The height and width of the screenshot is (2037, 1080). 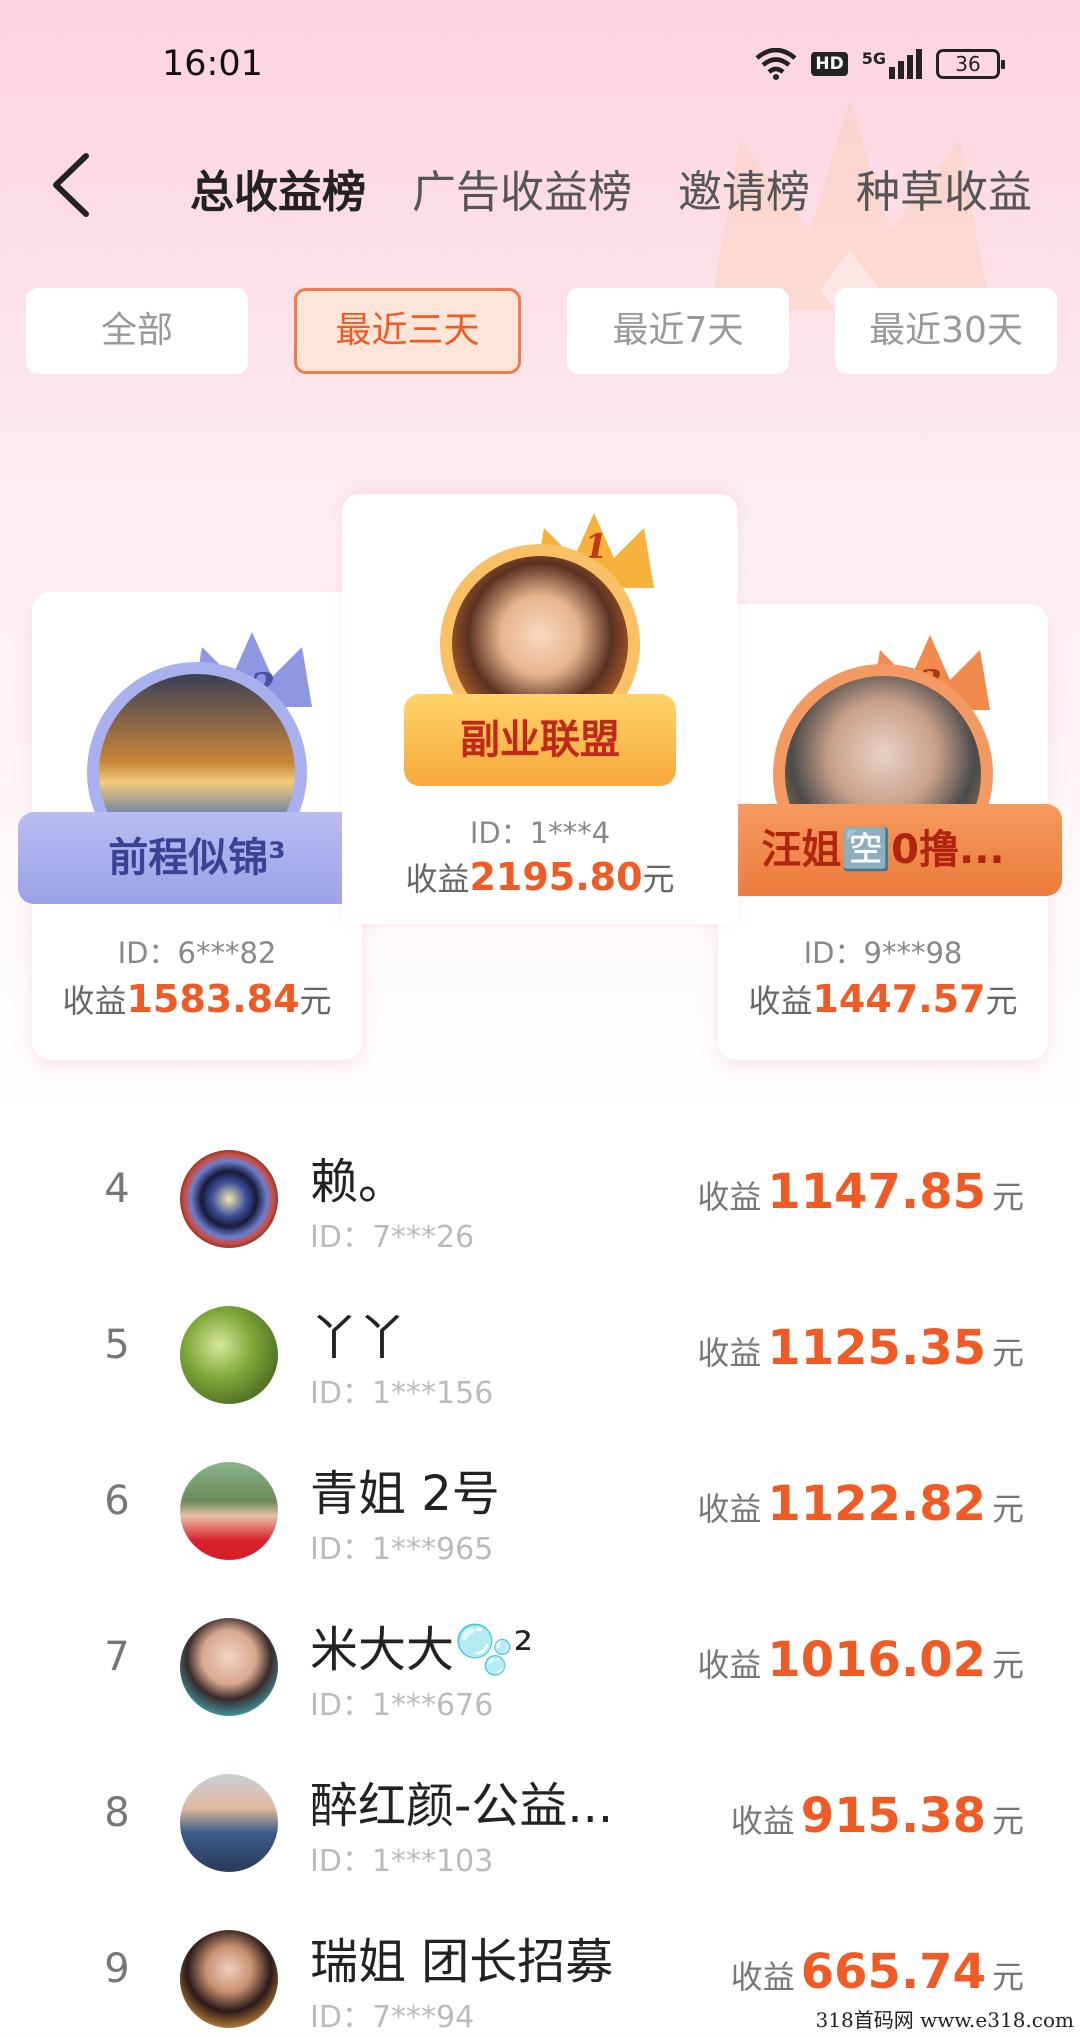 I want to click on user-name: 赖。, so click(x=358, y=1182).